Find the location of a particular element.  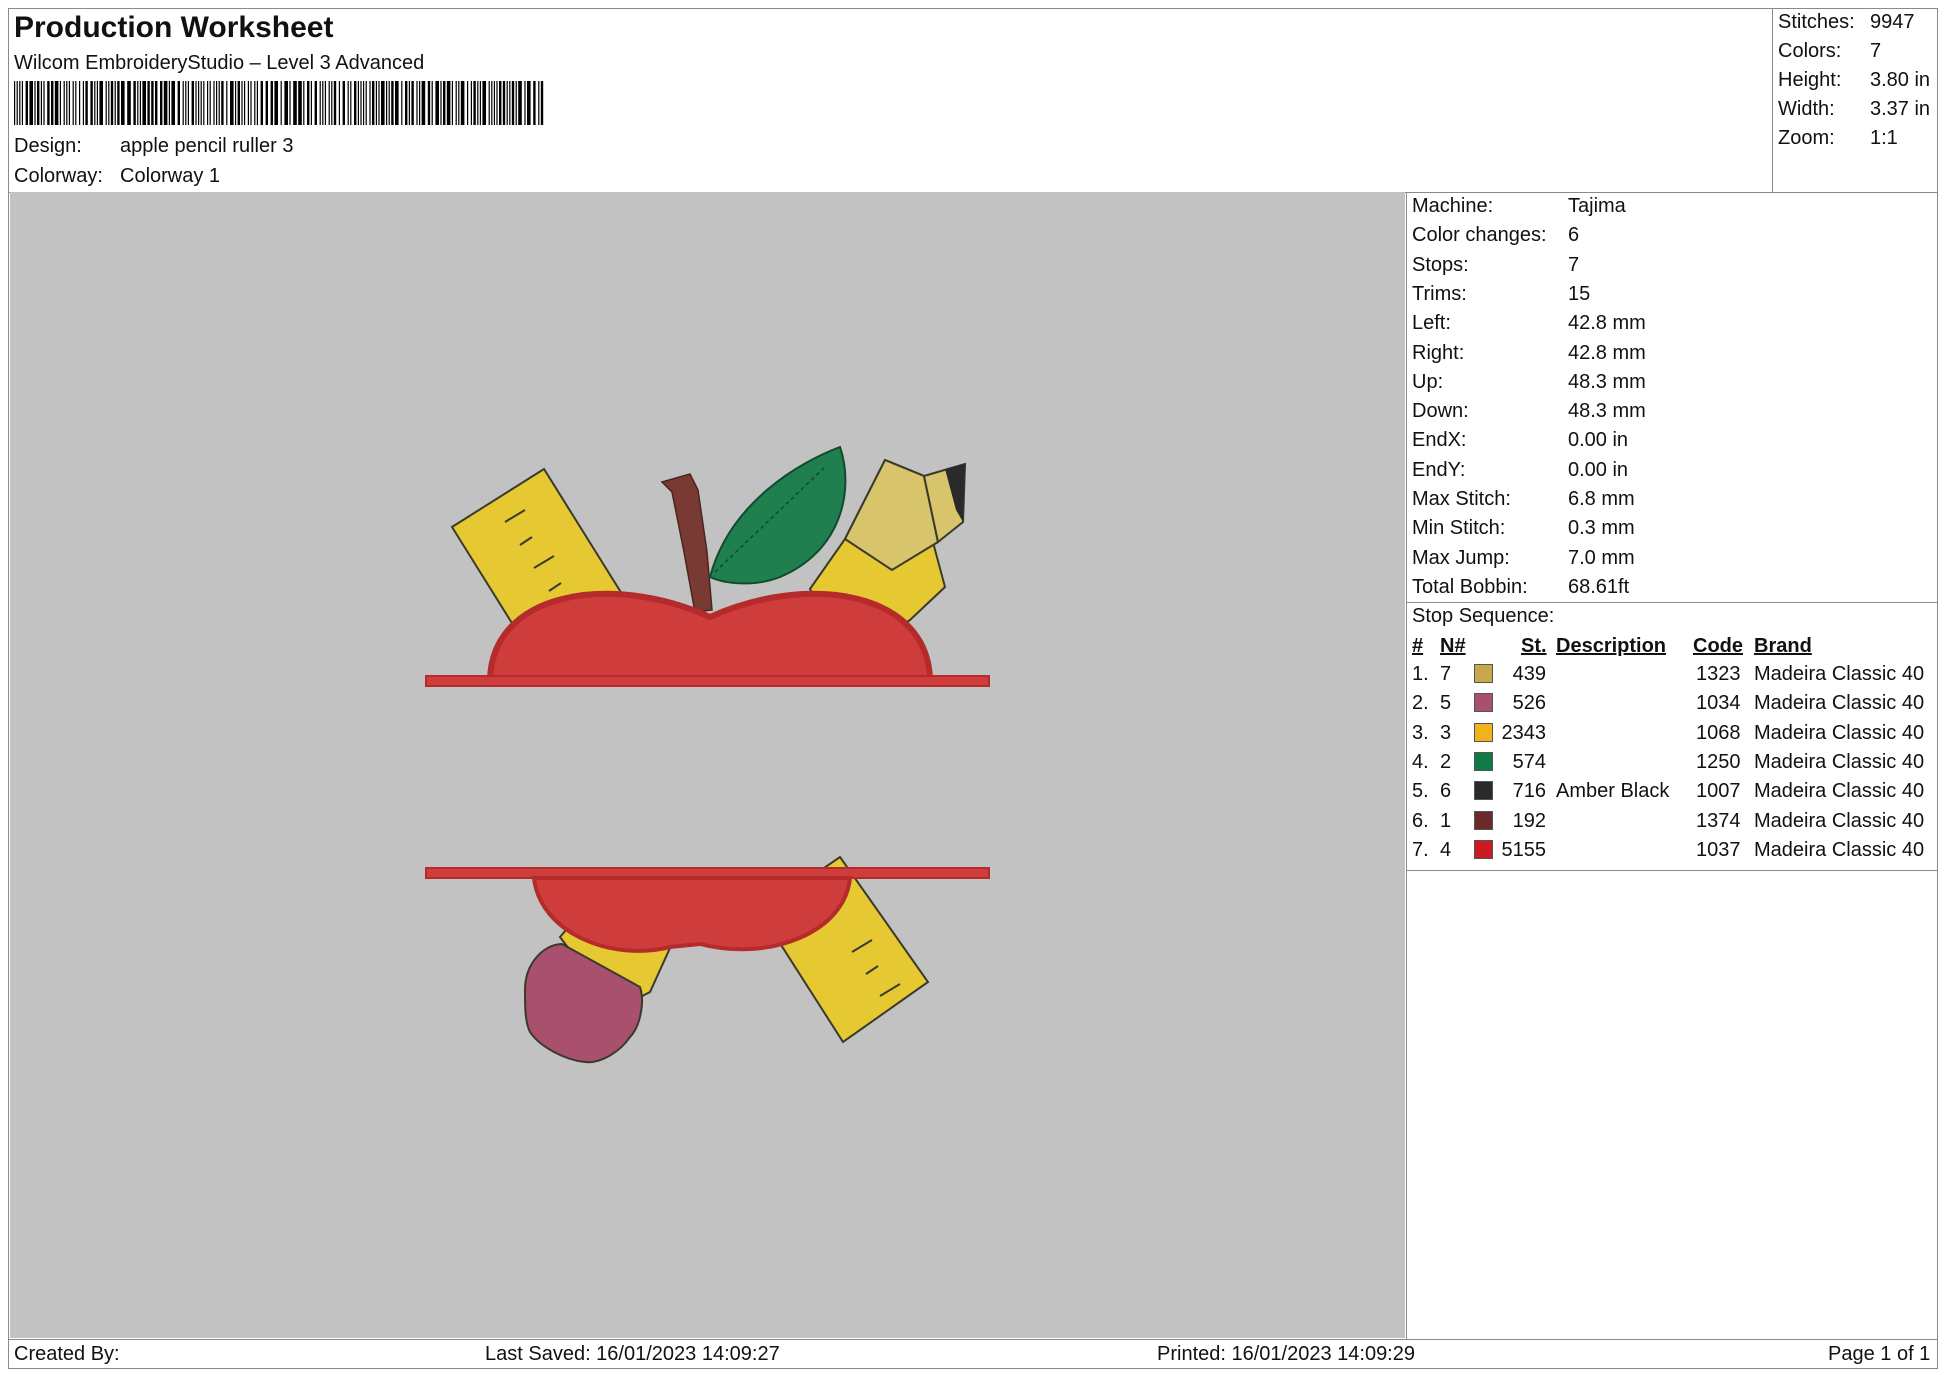

stop-row-needle: 6 is located at coordinates (1446, 791).